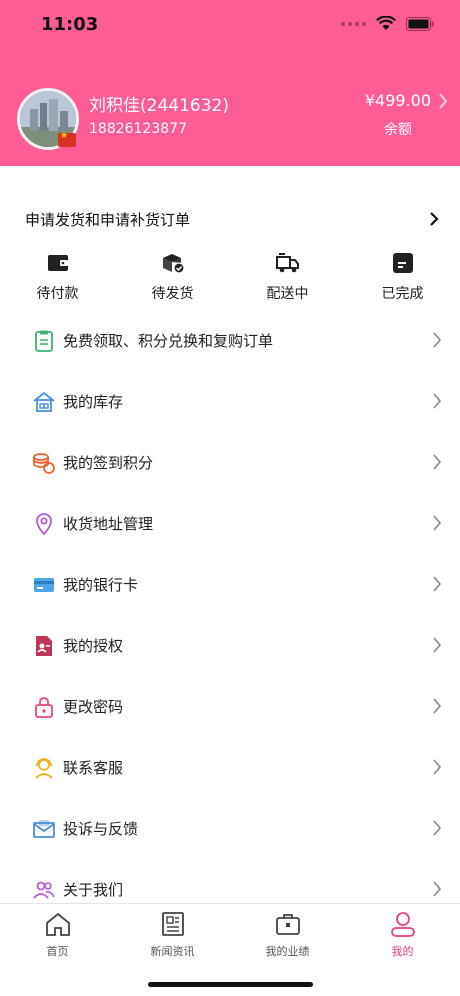 The width and height of the screenshot is (460, 996). What do you see at coordinates (57, 294) in the screenshot?
I see `order-status-label: 待付款` at bounding box center [57, 294].